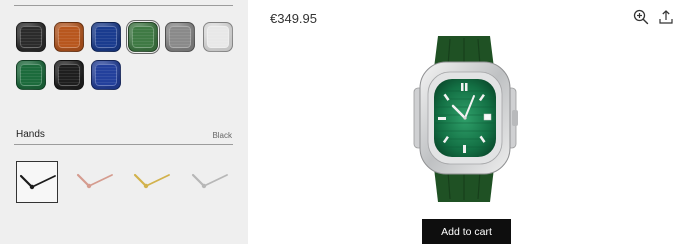 This screenshot has height=244, width=680. What do you see at coordinates (464, 121) in the screenshot?
I see `product-image` at bounding box center [464, 121].